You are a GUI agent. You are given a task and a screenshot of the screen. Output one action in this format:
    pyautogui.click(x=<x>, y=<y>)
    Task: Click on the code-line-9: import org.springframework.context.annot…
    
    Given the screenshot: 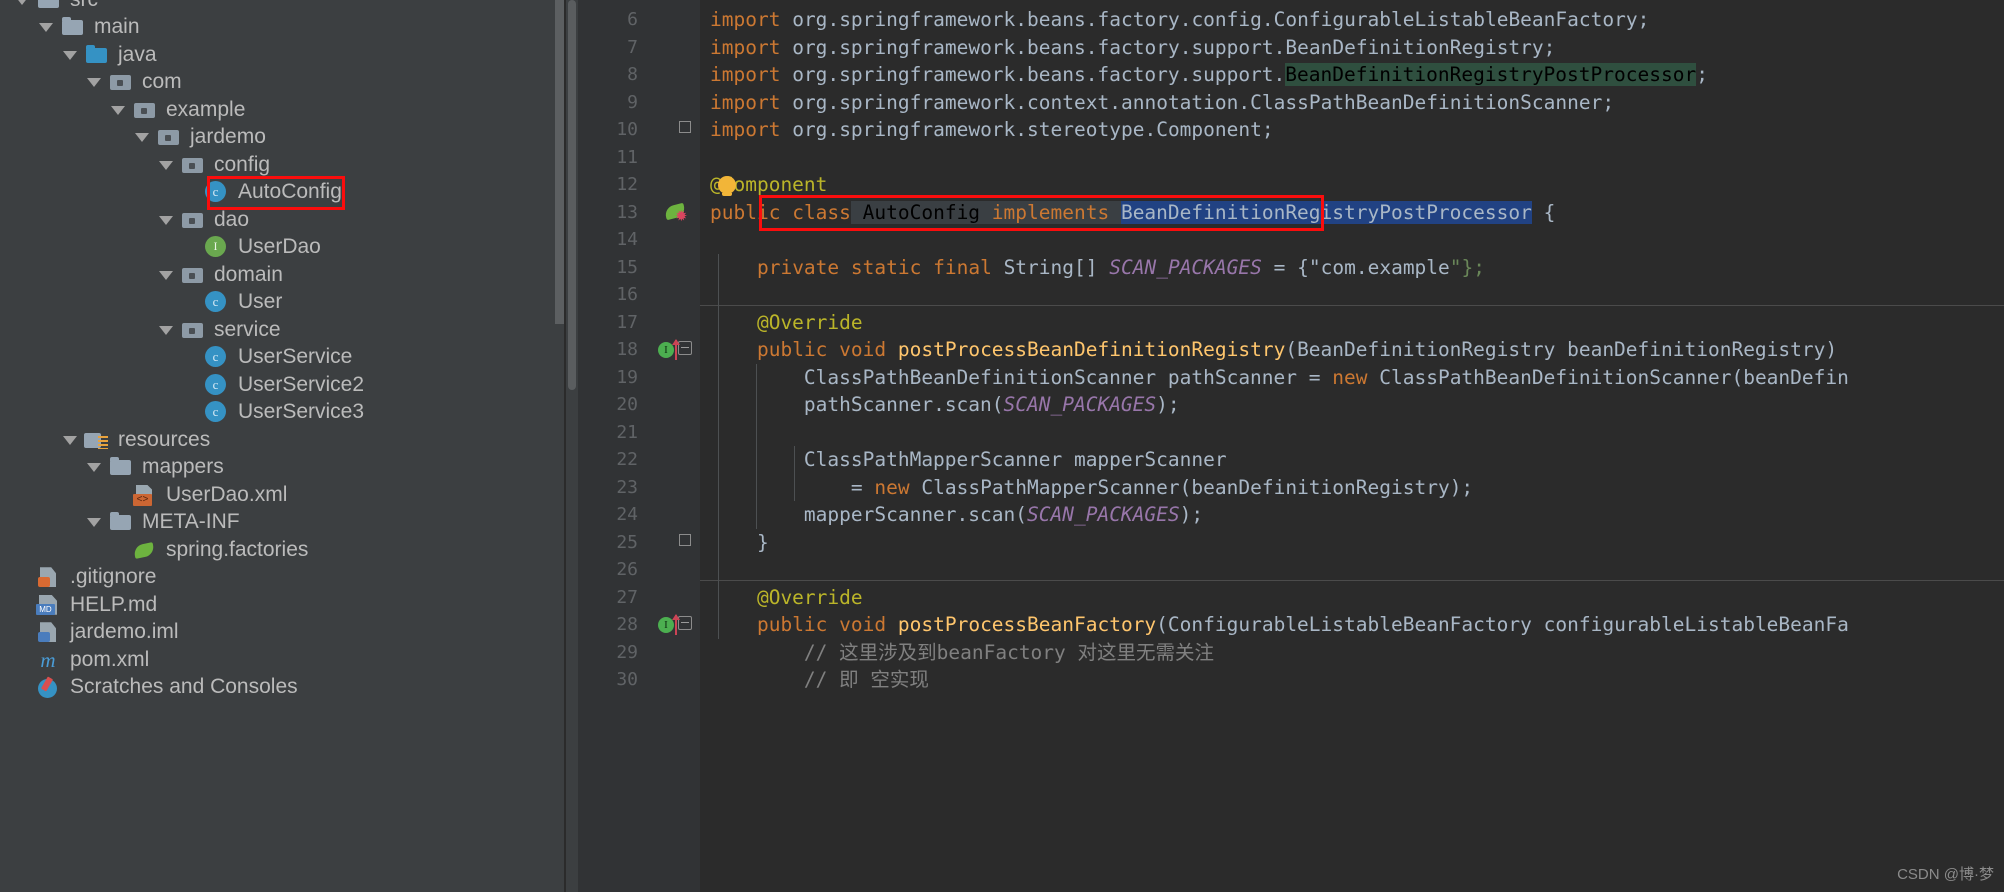 What is the action you would take?
    pyautogui.click(x=1352, y=103)
    